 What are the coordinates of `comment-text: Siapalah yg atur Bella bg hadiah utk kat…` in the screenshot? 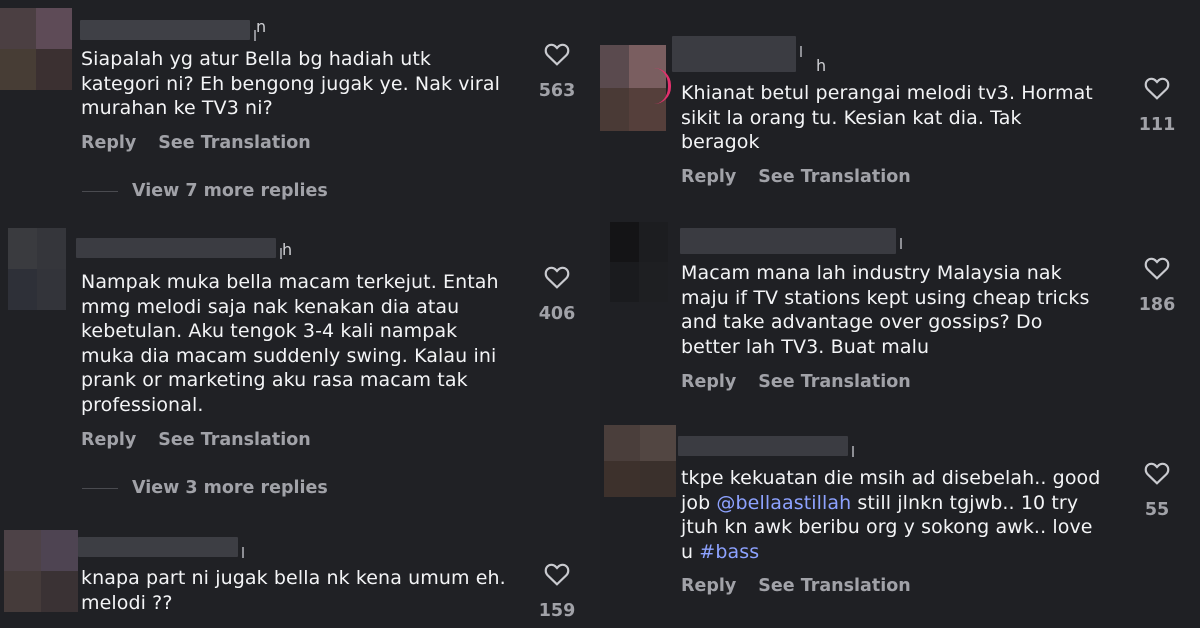 It's located at (290, 84).